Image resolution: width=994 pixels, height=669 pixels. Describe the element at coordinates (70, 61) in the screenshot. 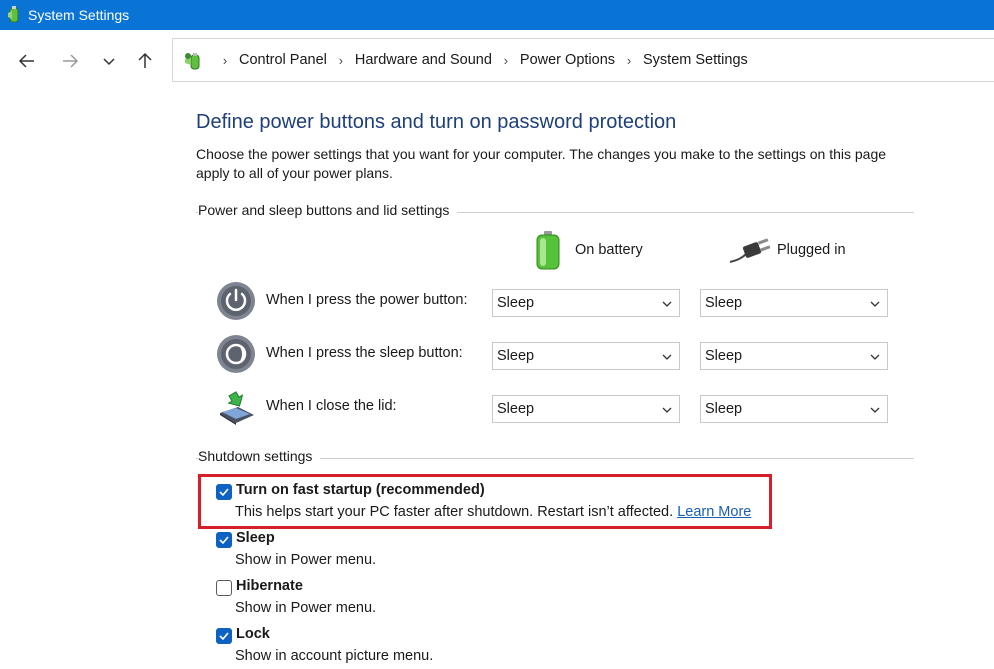

I see `forward-arrow-icon` at that location.